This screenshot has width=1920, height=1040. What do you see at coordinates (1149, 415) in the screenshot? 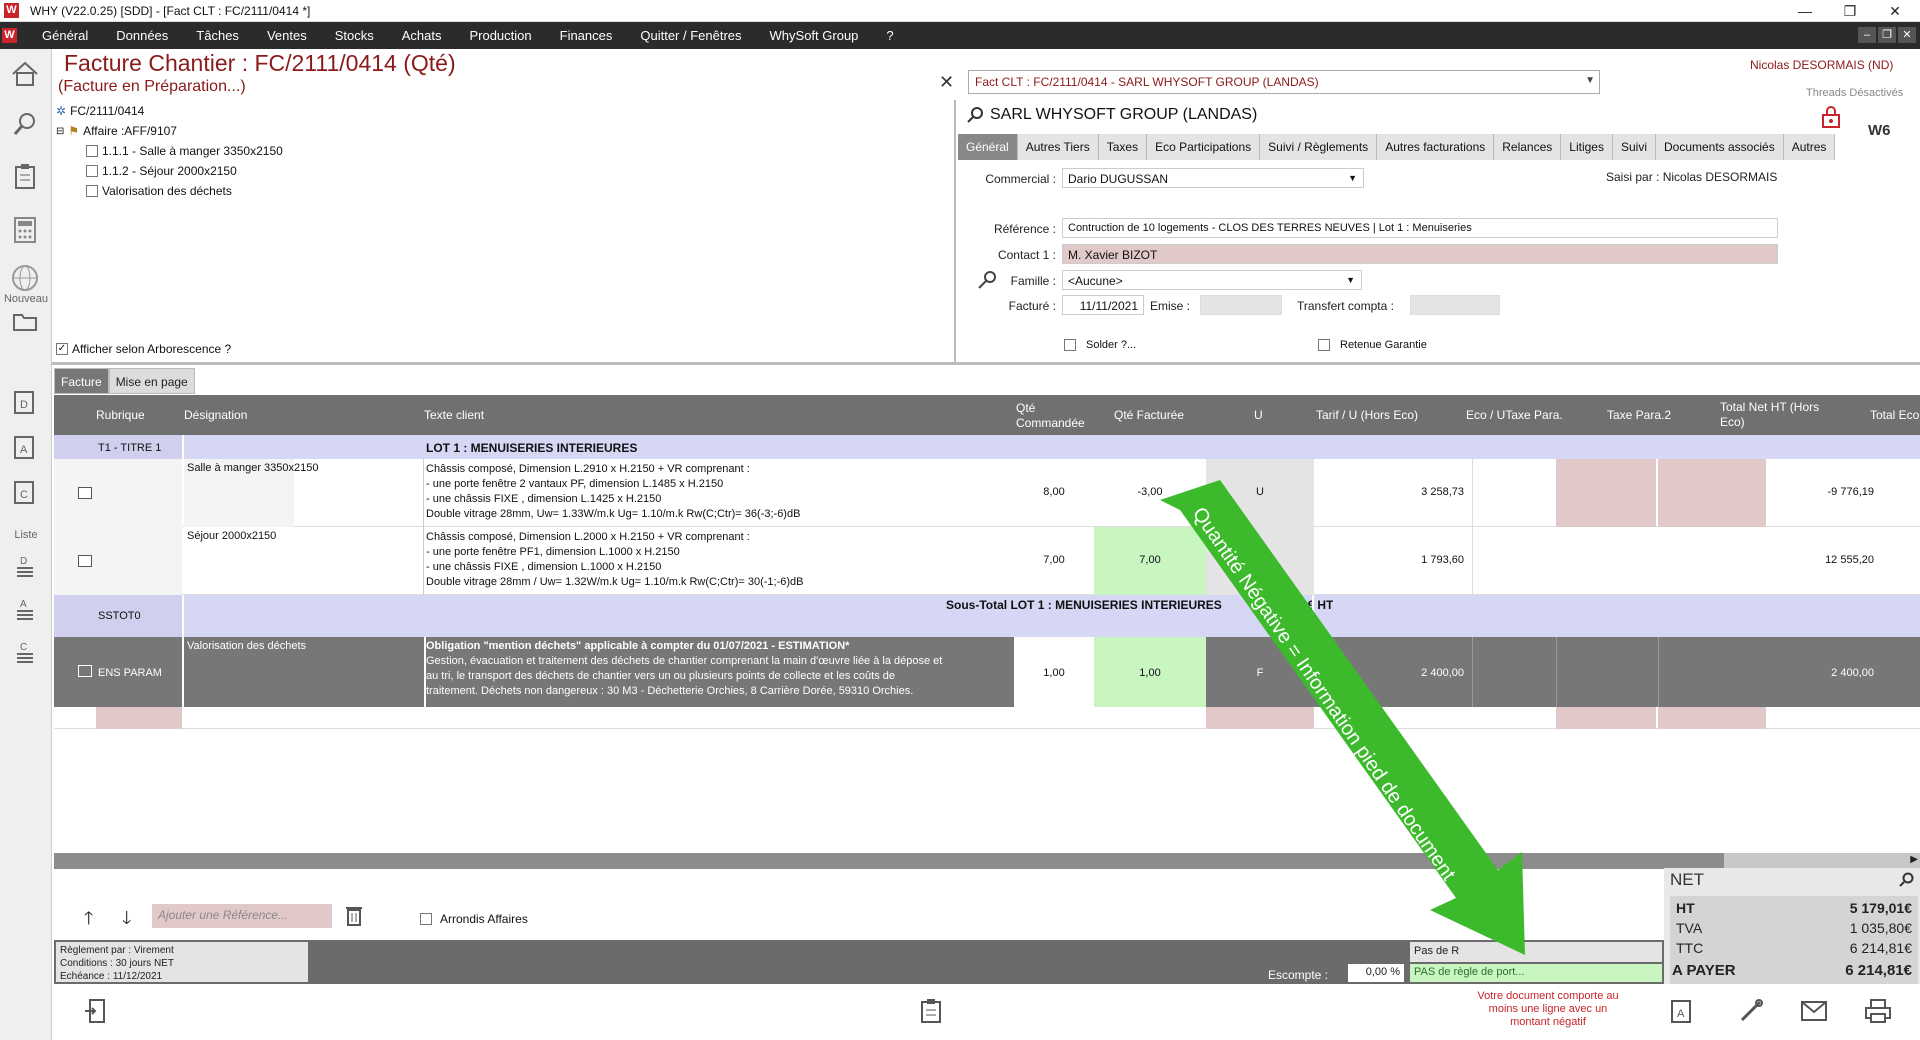
I see `col-qte-facturee: Qté Facturée` at bounding box center [1149, 415].